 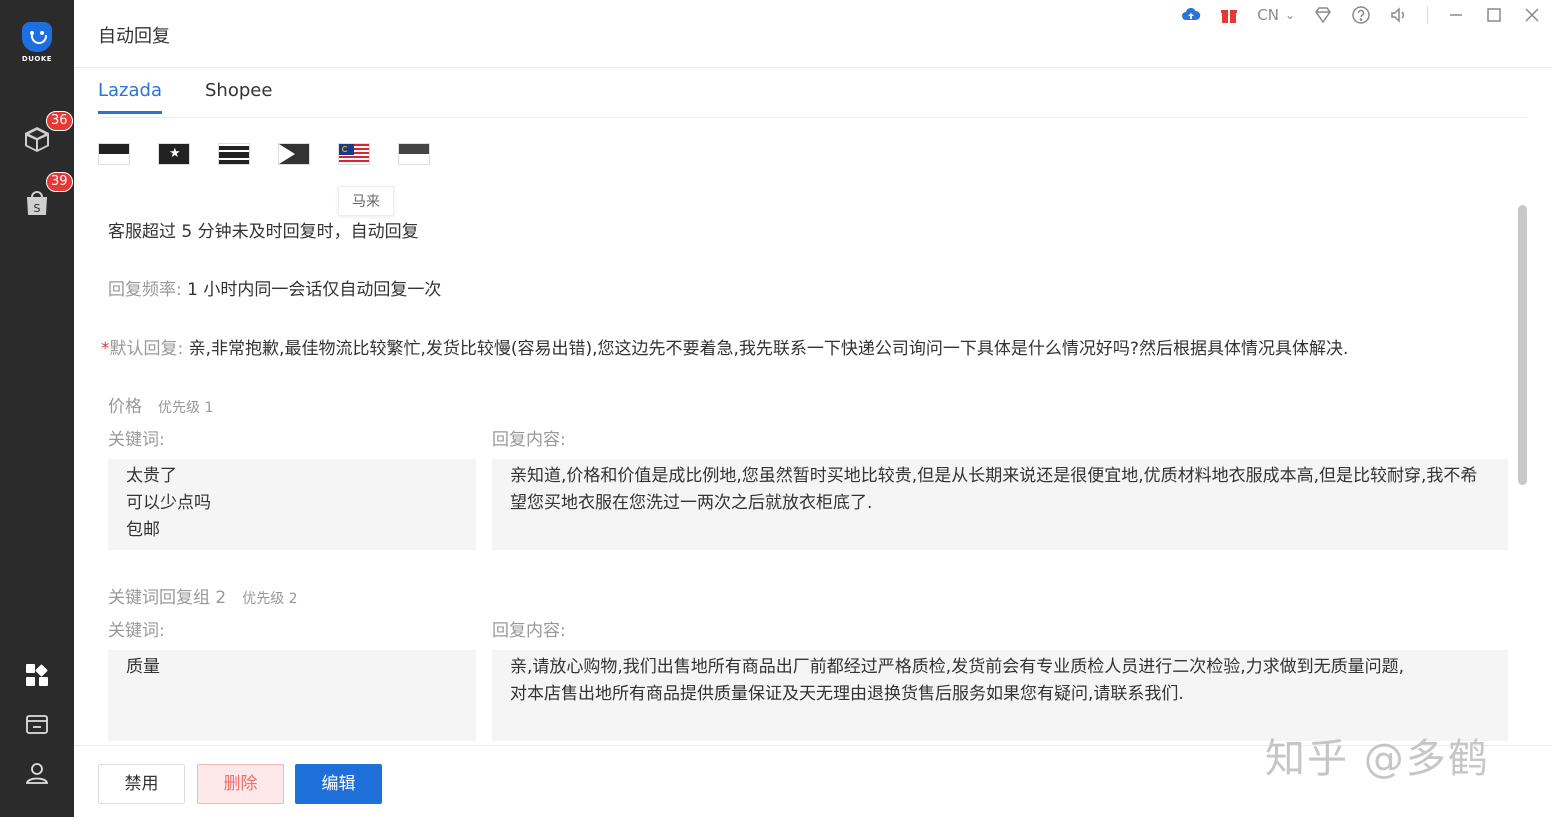 What do you see at coordinates (151, 476) in the screenshot?
I see `keyword-item: 太贵了` at bounding box center [151, 476].